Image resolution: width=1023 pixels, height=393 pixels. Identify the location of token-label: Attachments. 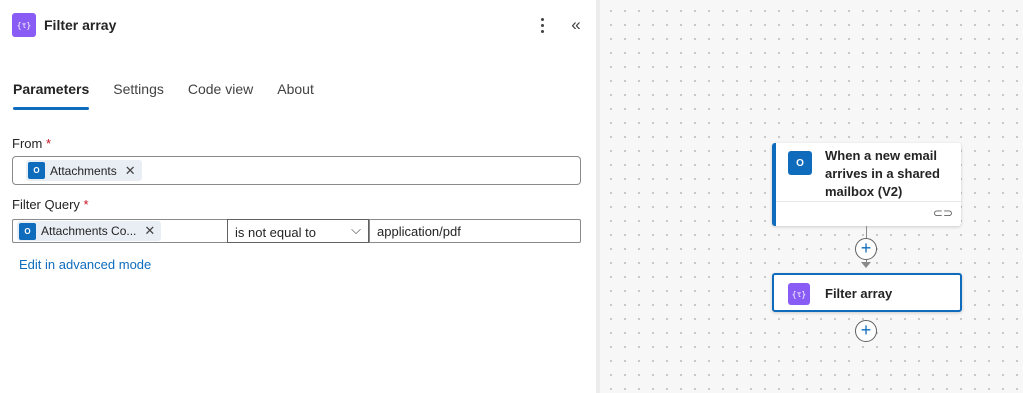
(83, 170).